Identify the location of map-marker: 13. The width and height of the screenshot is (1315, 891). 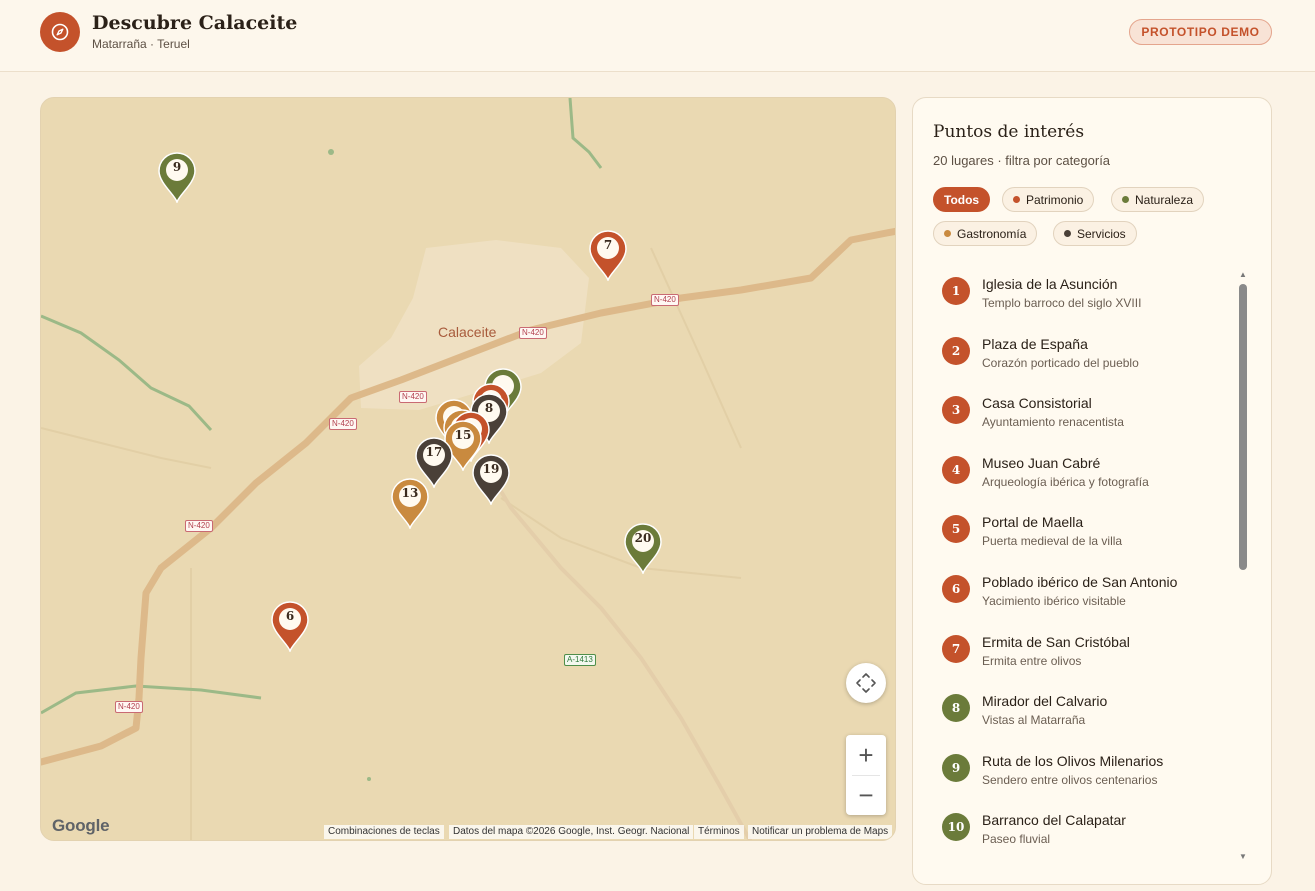
(410, 504).